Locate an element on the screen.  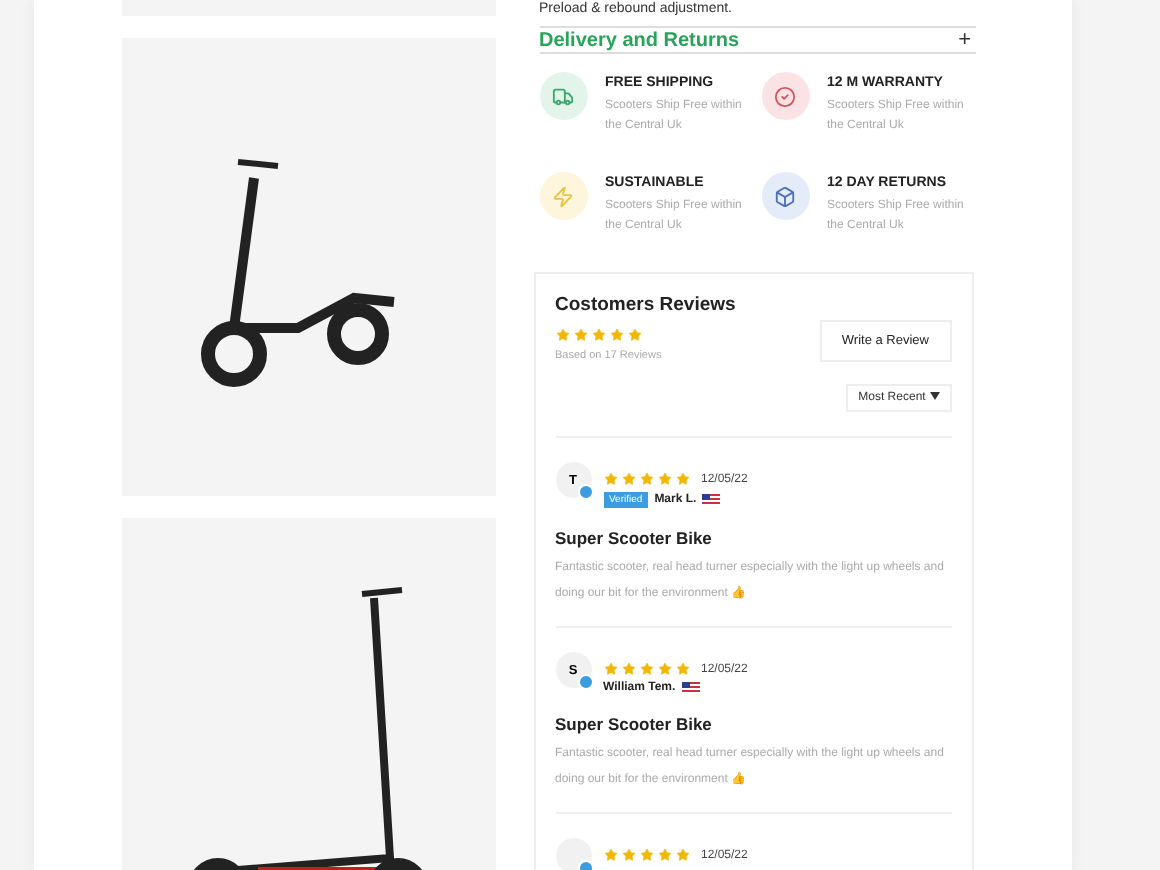
box-icon is located at coordinates (785, 196).